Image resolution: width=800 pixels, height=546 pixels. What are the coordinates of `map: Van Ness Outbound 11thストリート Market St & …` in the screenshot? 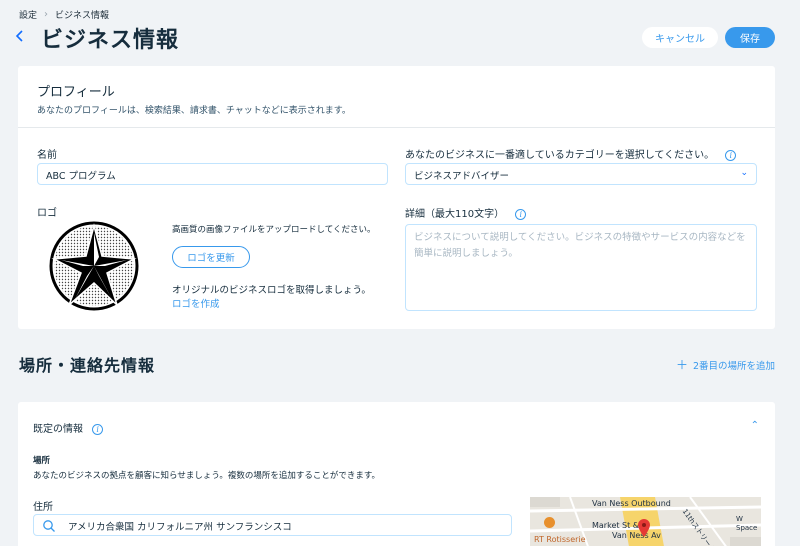 It's located at (645, 521).